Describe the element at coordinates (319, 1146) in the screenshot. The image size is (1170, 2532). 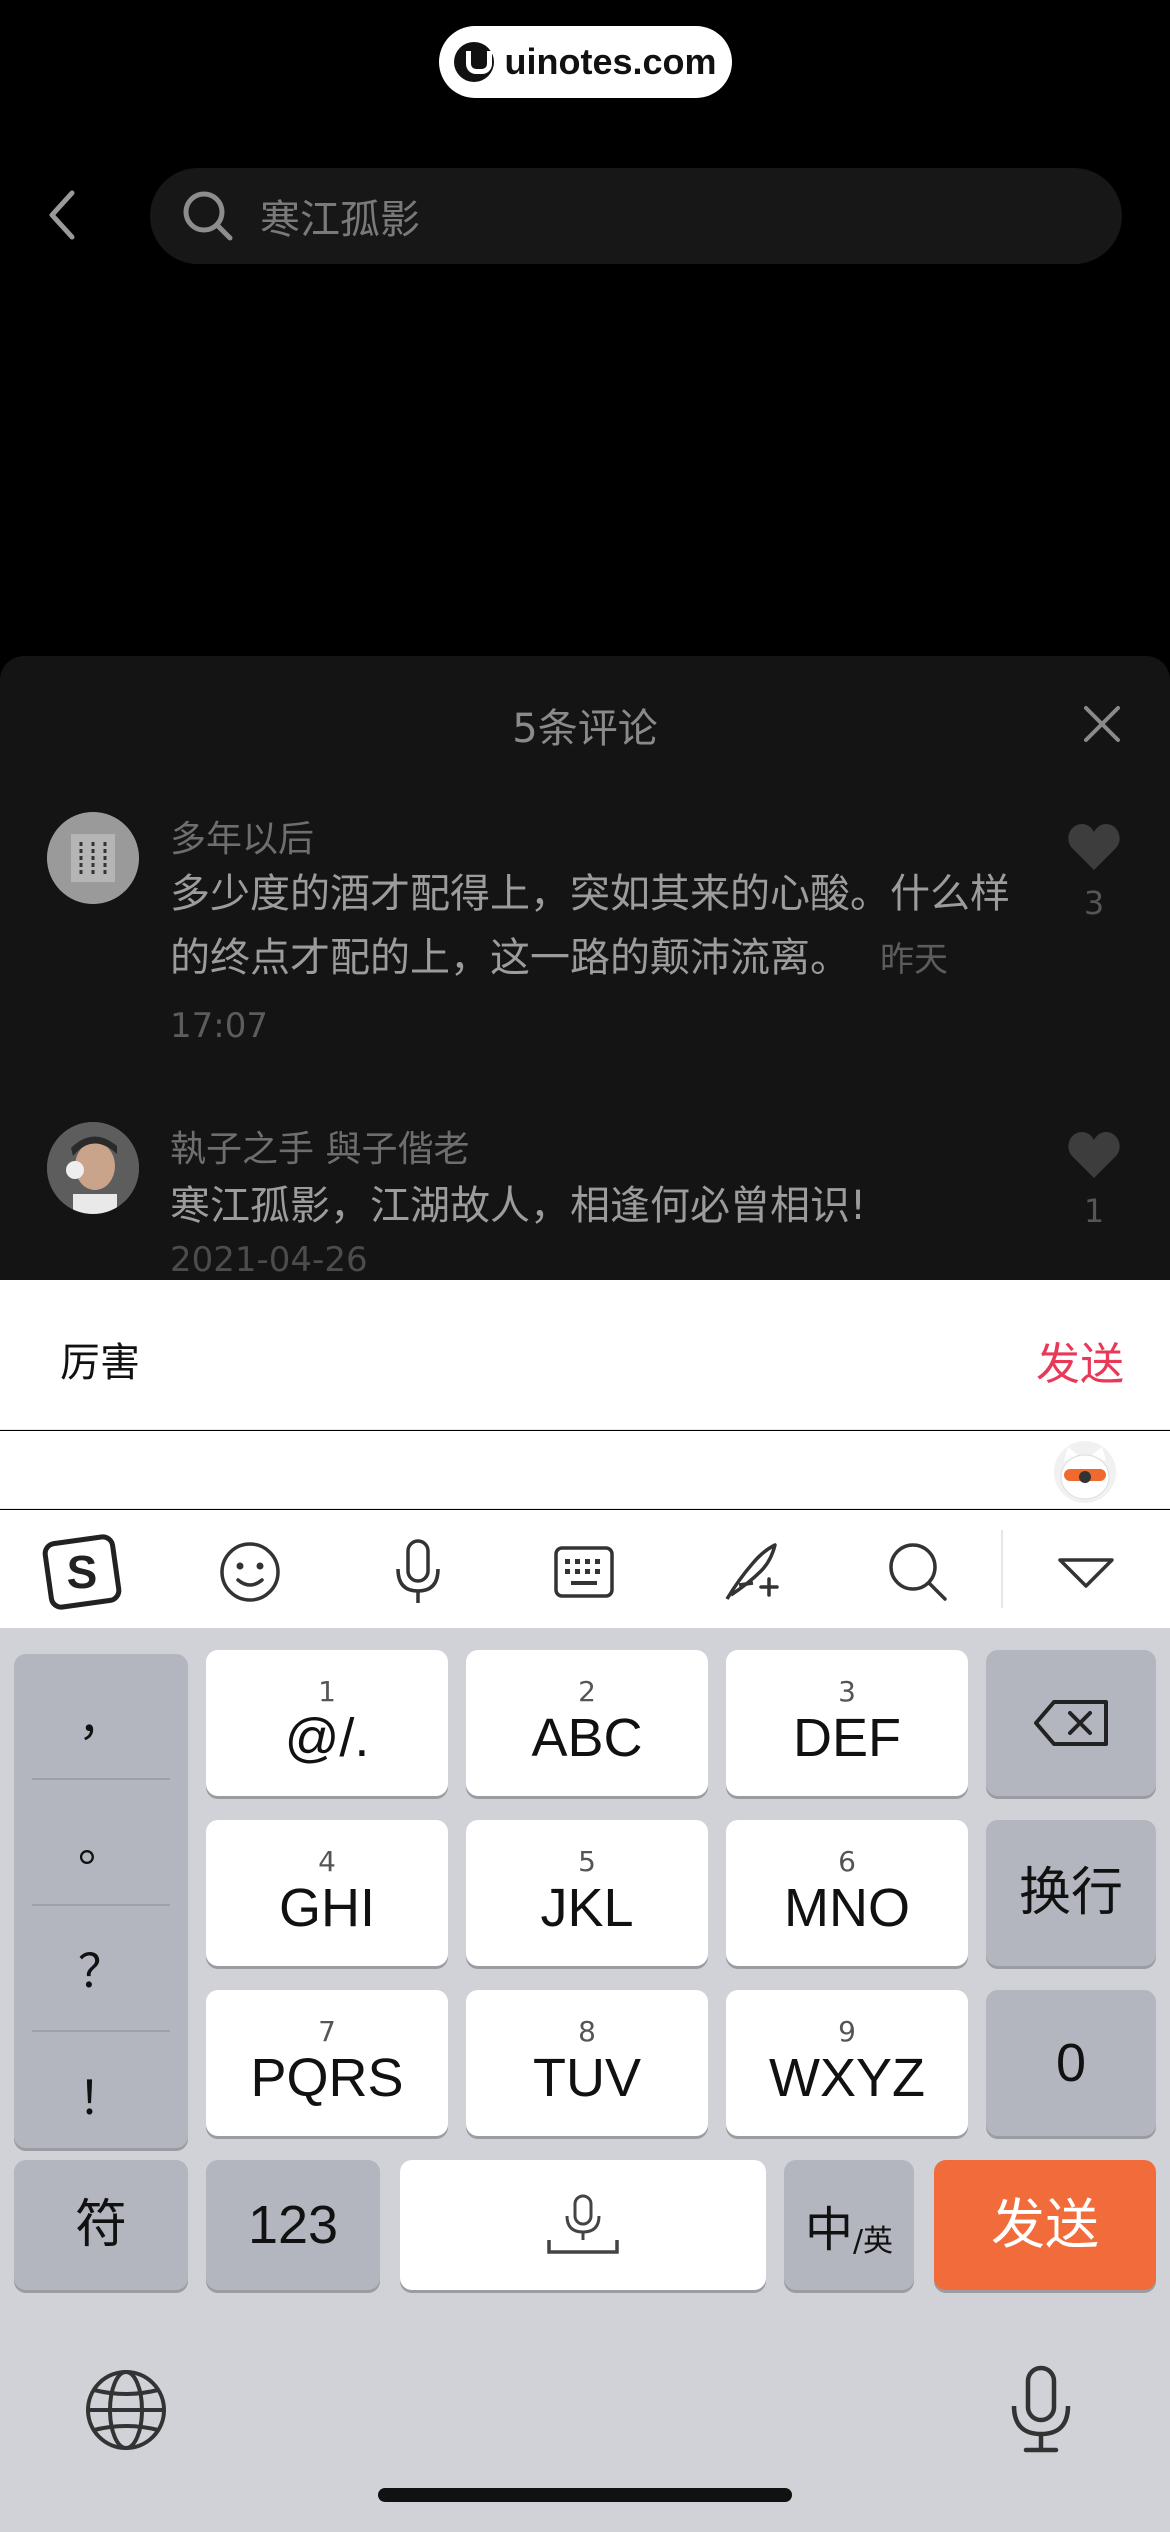
I see `comment-author: 執子之手 與子偕老` at that location.